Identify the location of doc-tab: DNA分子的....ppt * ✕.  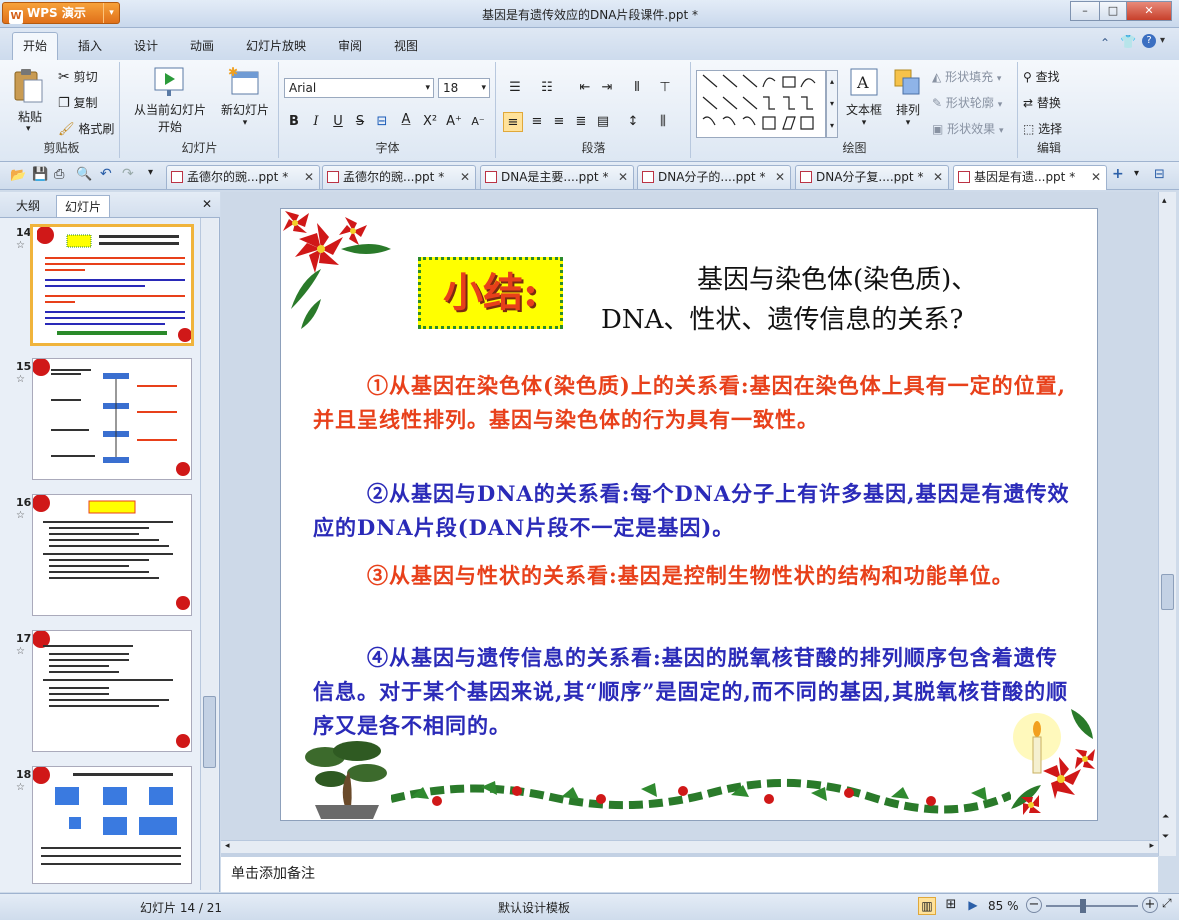
(714, 177).